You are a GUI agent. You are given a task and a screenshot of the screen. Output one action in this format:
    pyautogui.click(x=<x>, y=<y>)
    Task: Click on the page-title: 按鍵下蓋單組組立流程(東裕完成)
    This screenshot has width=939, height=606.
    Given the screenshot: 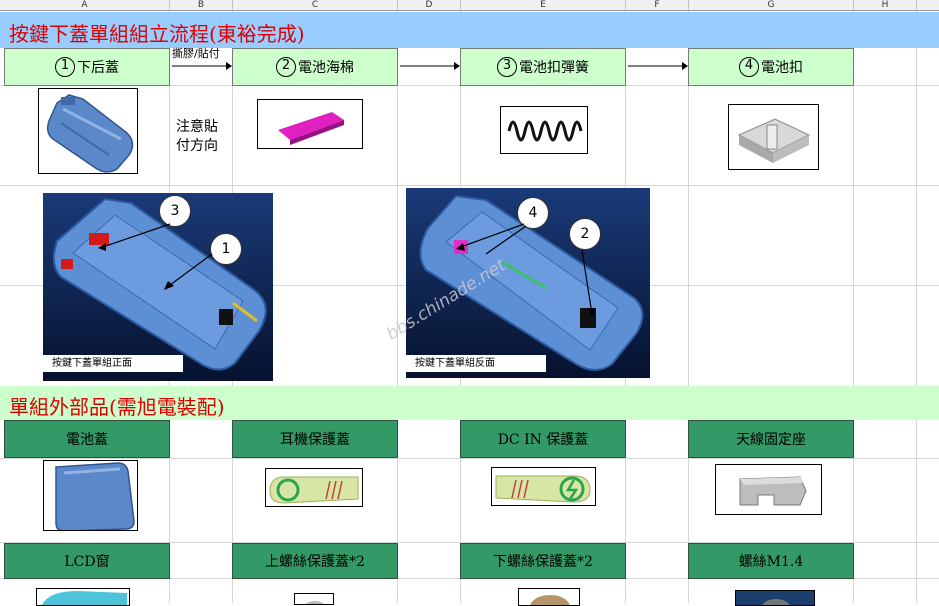 What is the action you would take?
    pyautogui.click(x=157, y=34)
    